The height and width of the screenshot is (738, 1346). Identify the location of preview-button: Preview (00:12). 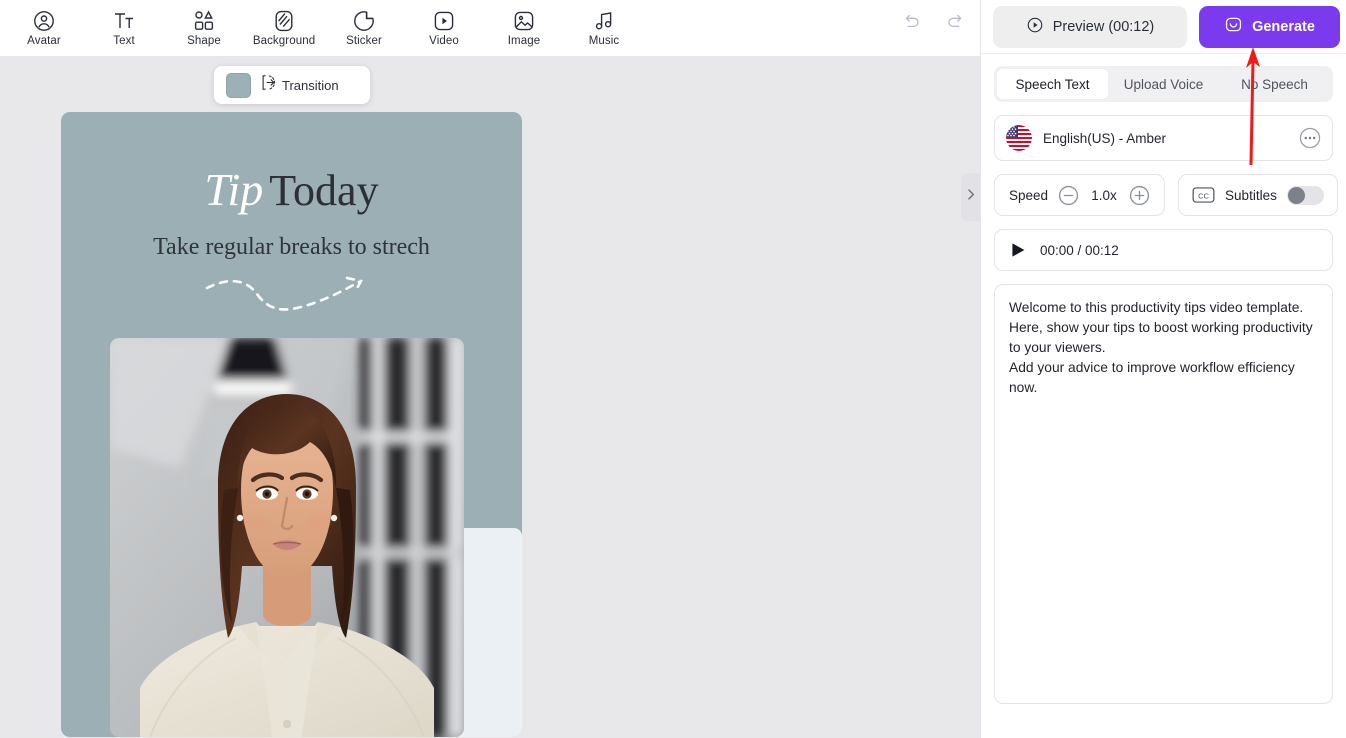
(1090, 26).